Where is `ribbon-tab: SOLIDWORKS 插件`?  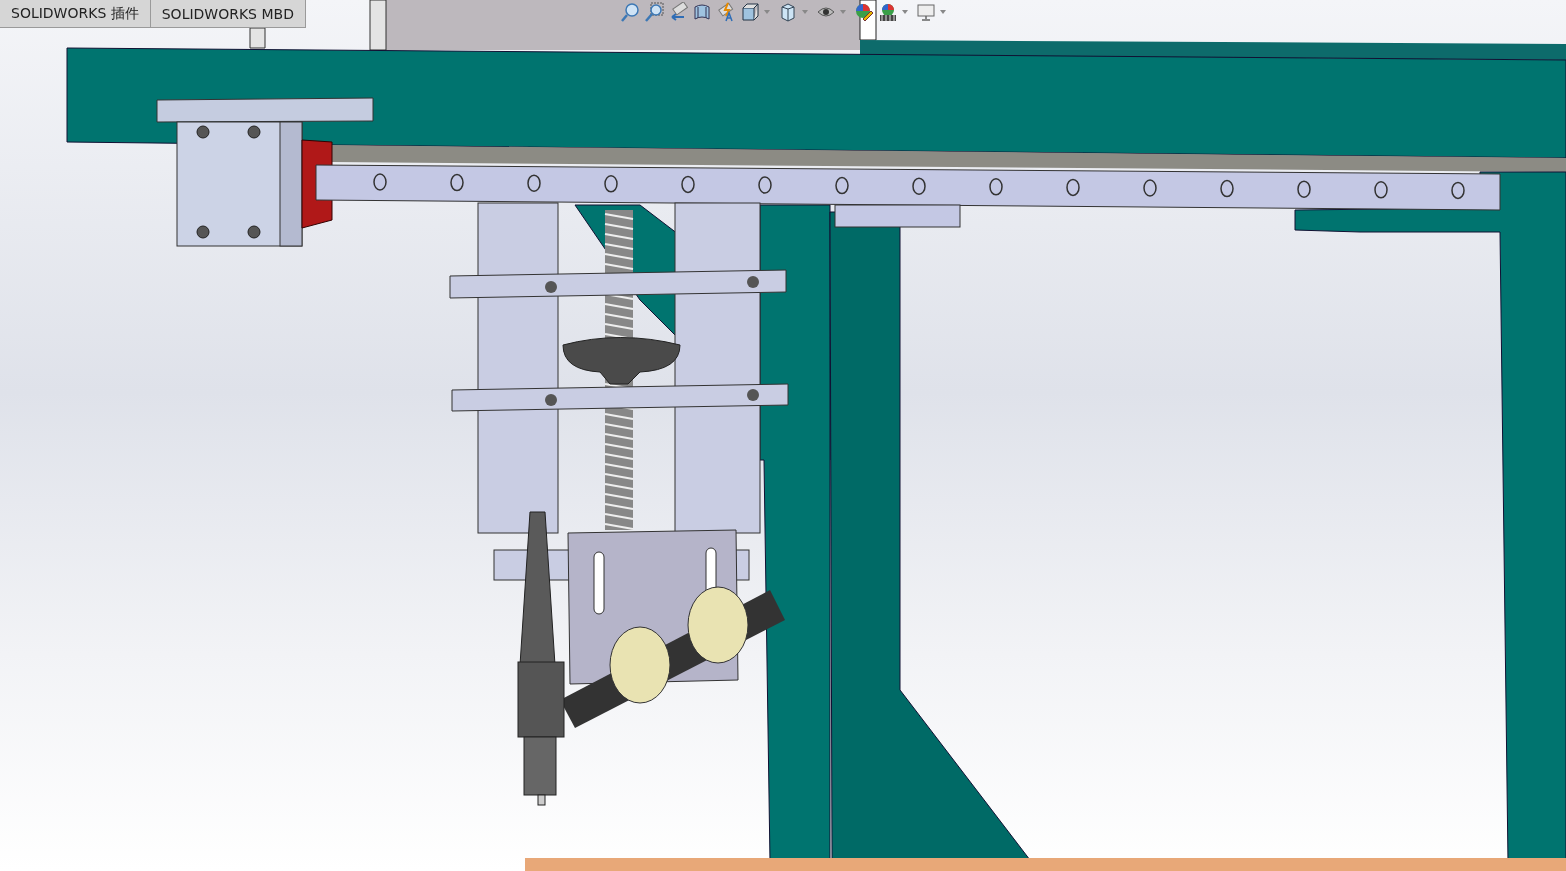
ribbon-tab: SOLIDWORKS 插件 is located at coordinates (75, 14).